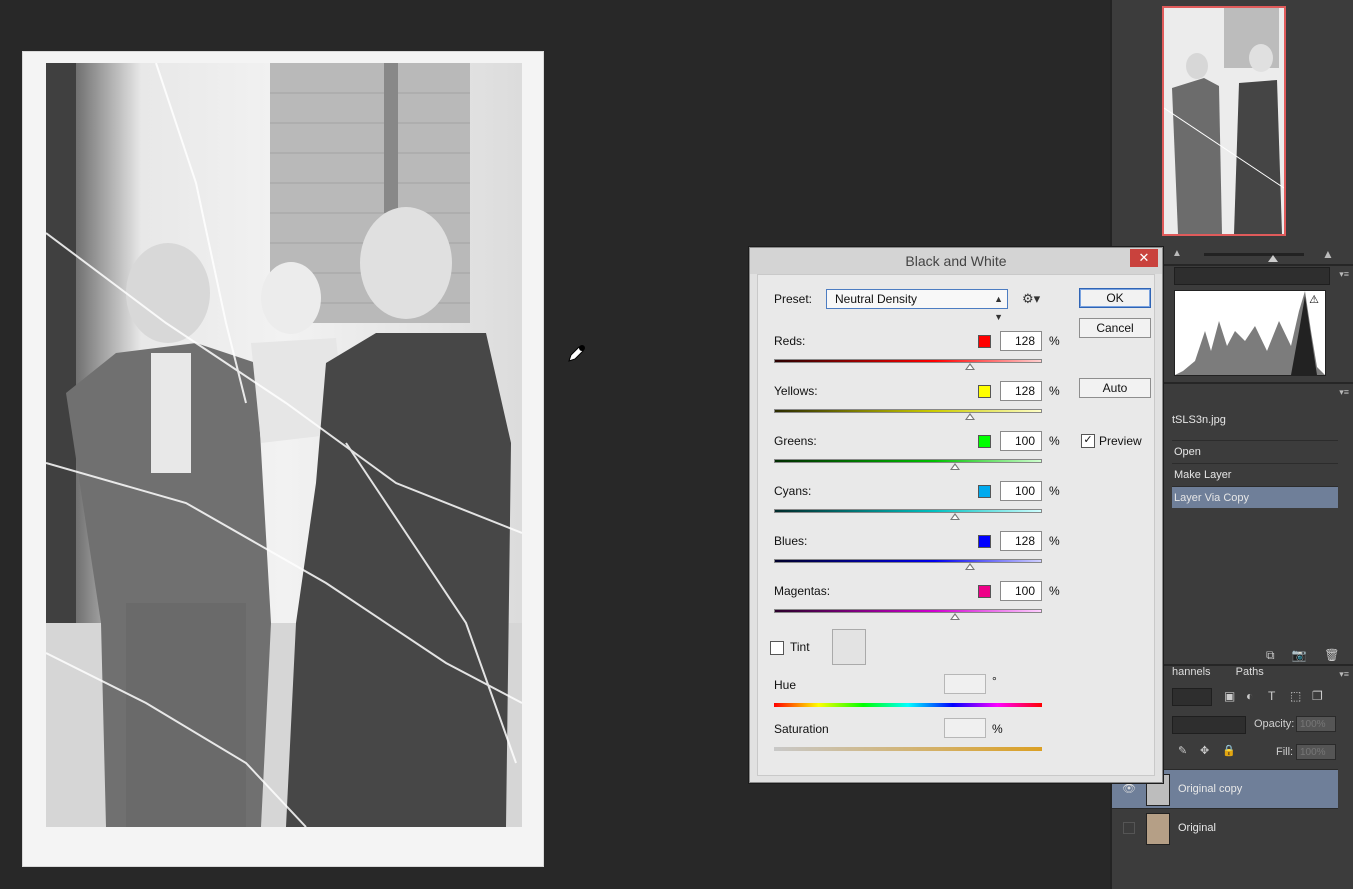 The image size is (1353, 889). What do you see at coordinates (965, 684) in the screenshot?
I see `hue-field` at bounding box center [965, 684].